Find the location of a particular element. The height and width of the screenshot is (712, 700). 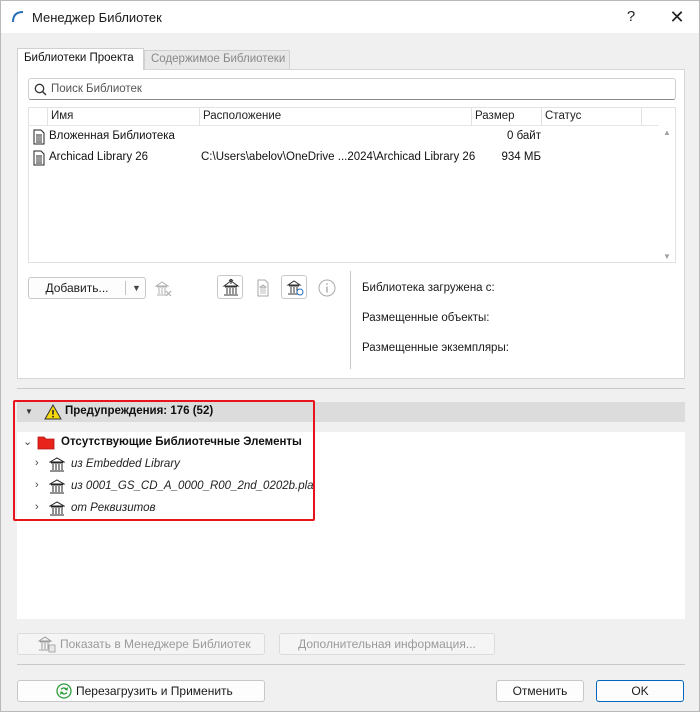

library-manager-icon is located at coordinates (47, 644).